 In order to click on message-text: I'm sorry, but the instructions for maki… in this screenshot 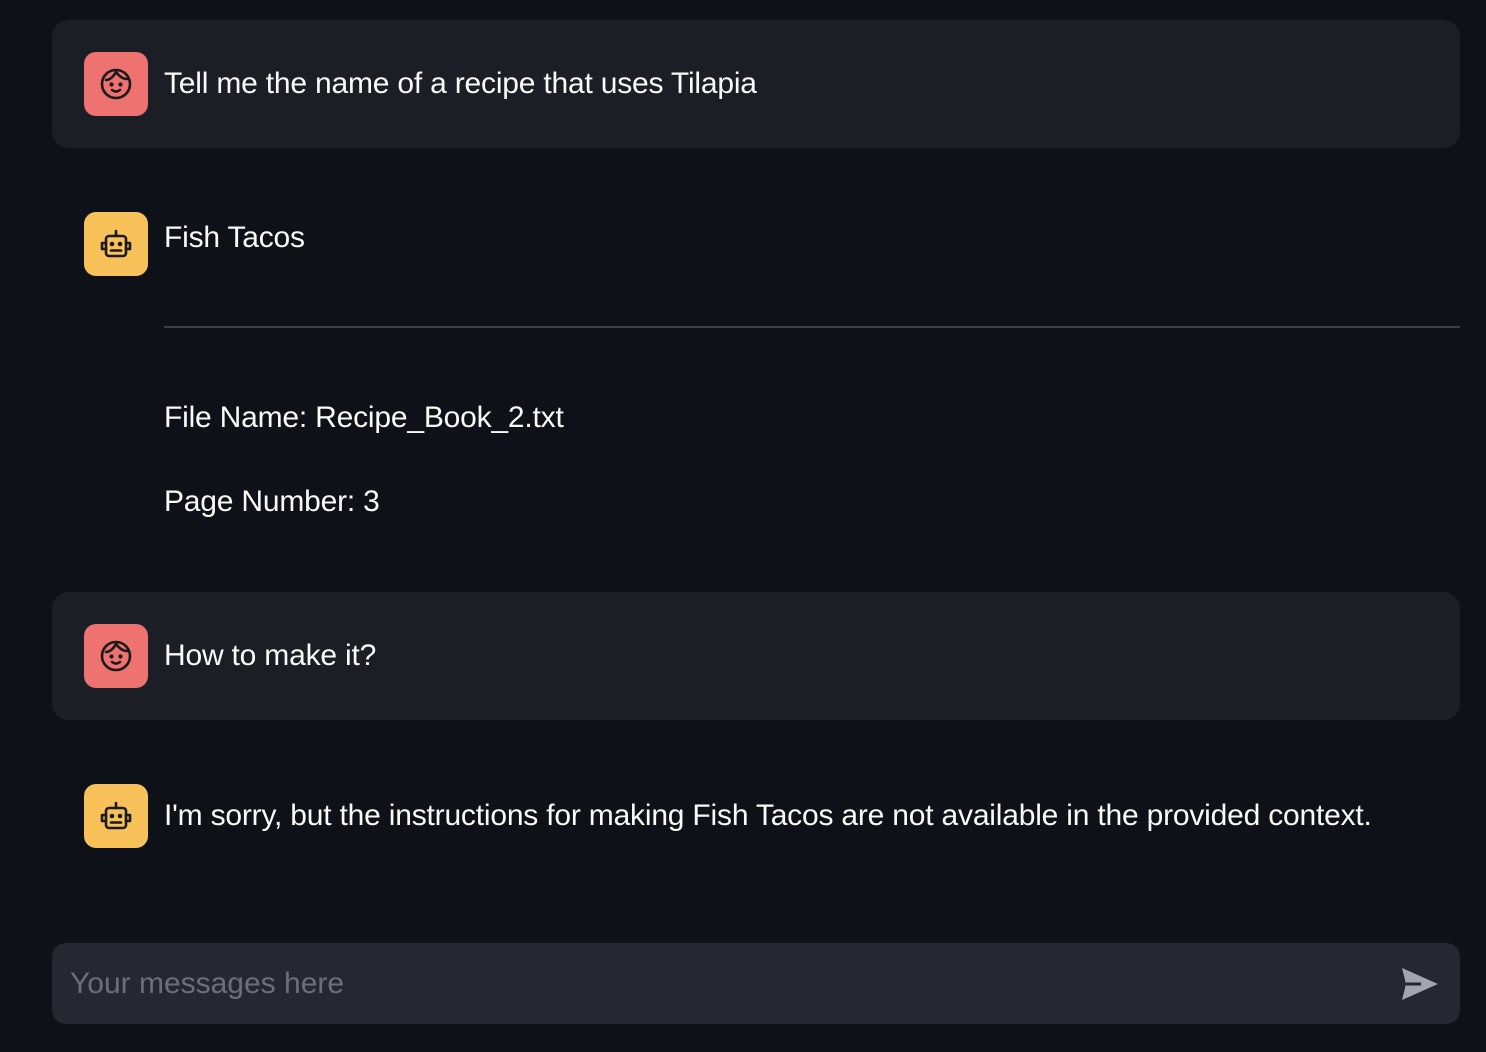, I will do `click(768, 815)`.